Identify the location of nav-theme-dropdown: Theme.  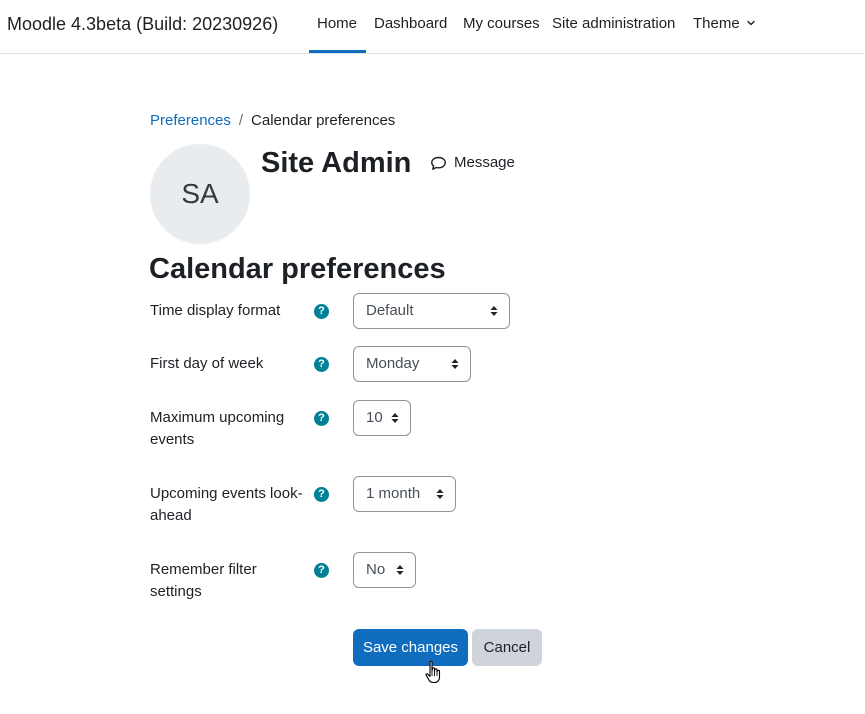
(724, 24).